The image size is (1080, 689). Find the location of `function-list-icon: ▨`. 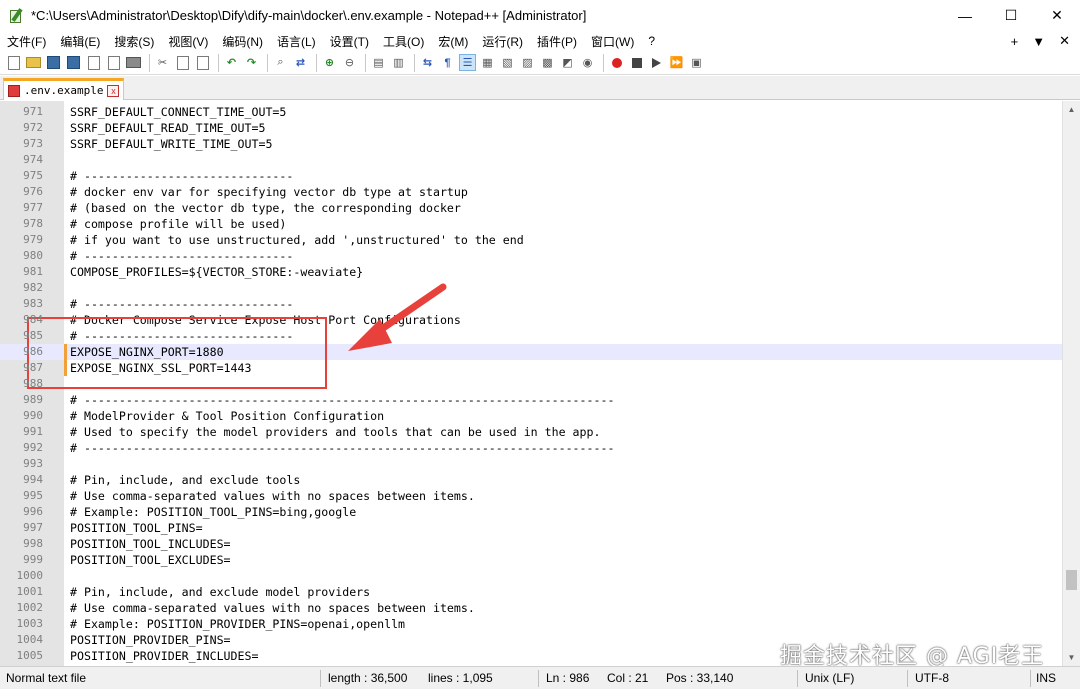

function-list-icon: ▨ is located at coordinates (527, 62).